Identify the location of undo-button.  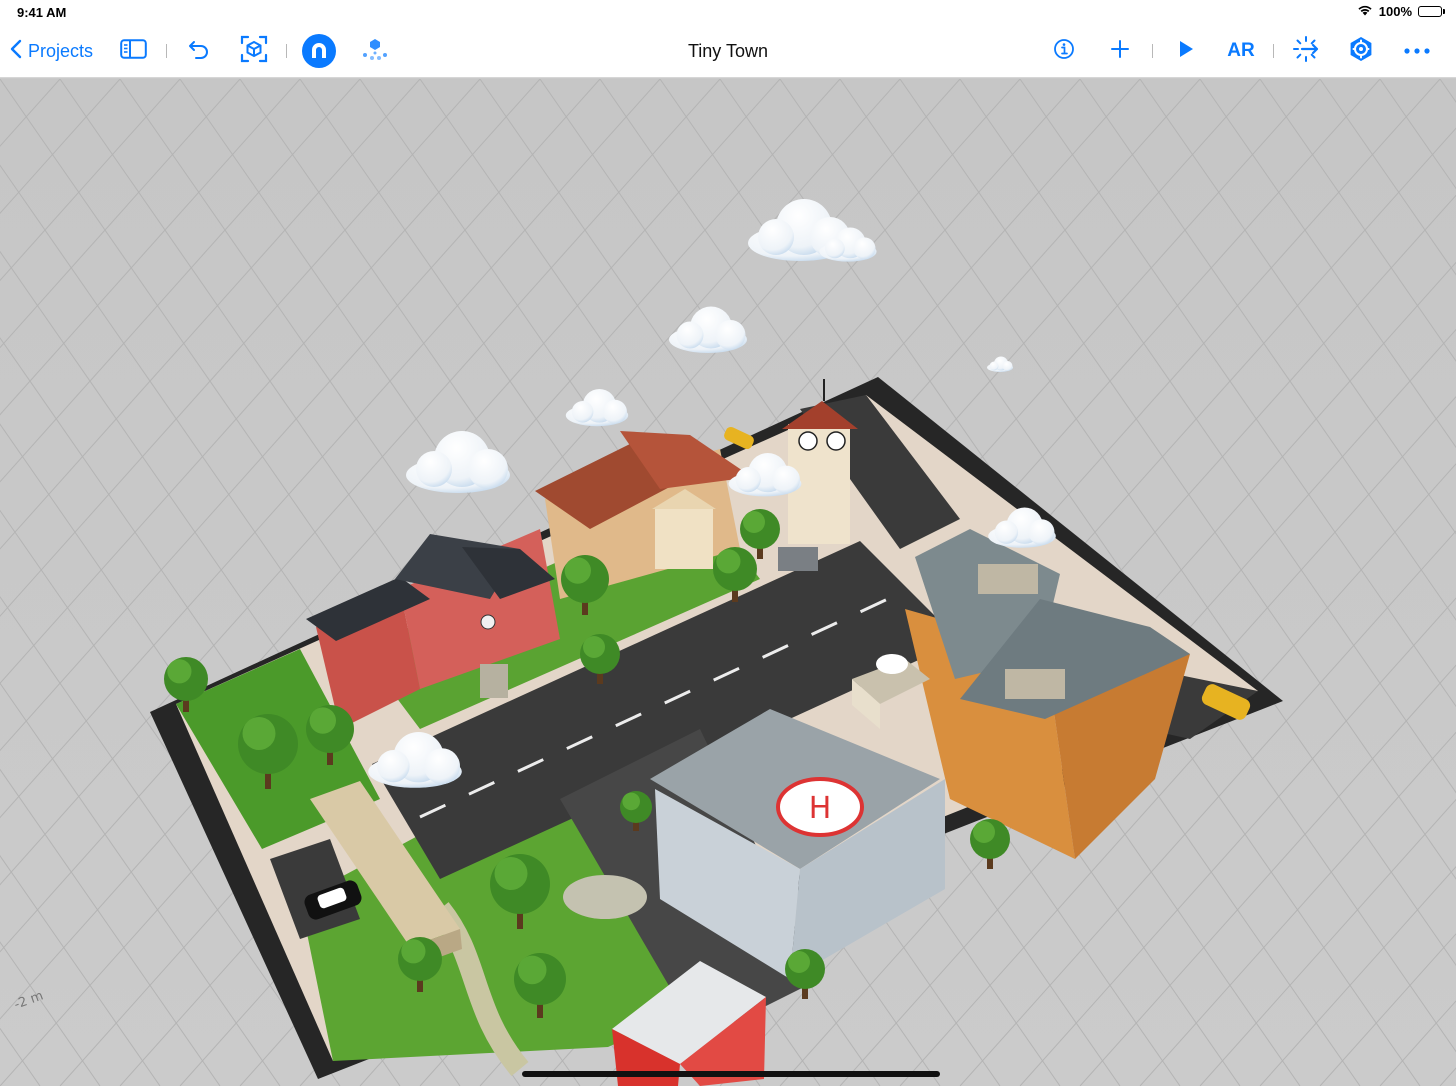
(199, 51).